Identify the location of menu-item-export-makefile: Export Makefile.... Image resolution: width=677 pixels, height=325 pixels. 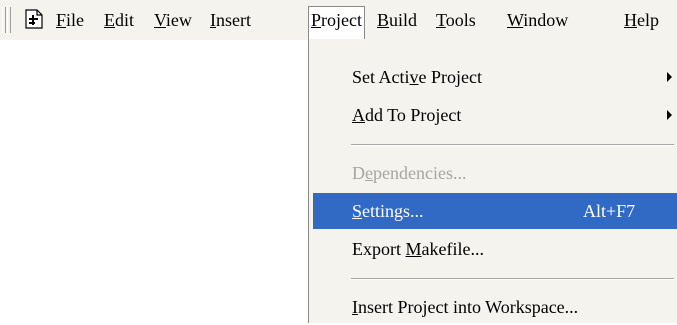
(495, 249).